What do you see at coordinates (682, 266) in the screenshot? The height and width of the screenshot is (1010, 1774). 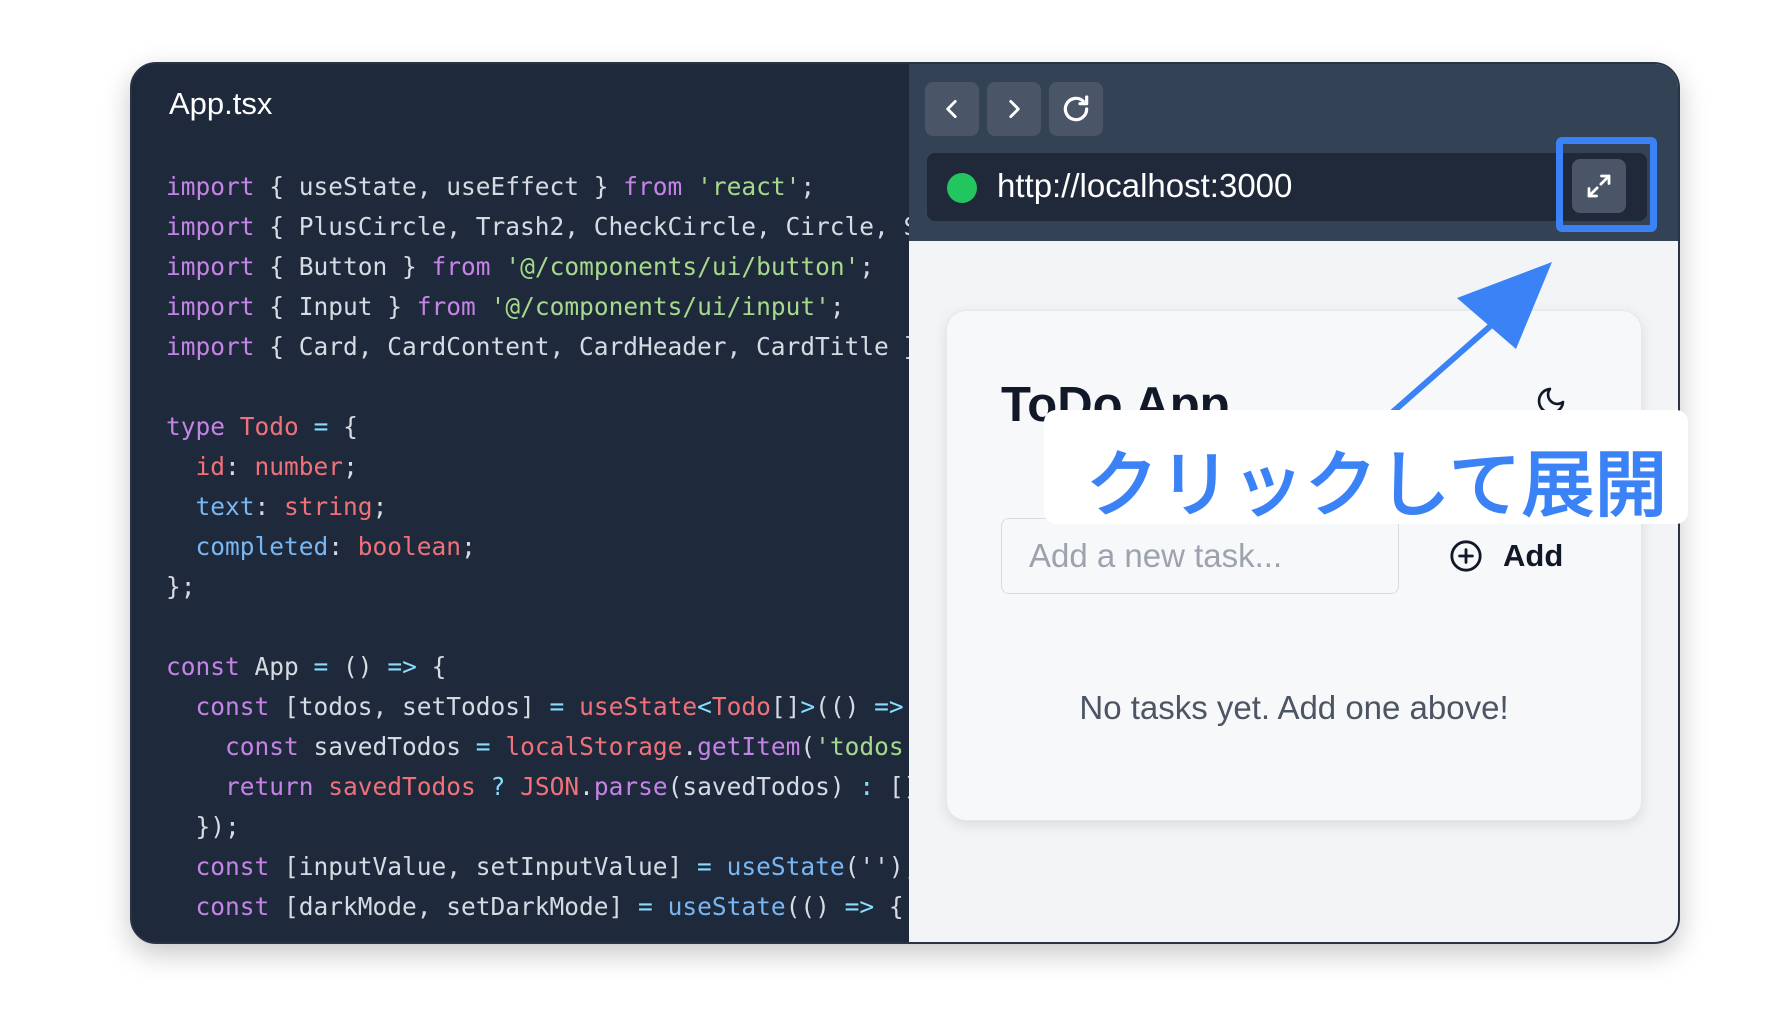 I see `code-token: '@/components/ui/button'` at bounding box center [682, 266].